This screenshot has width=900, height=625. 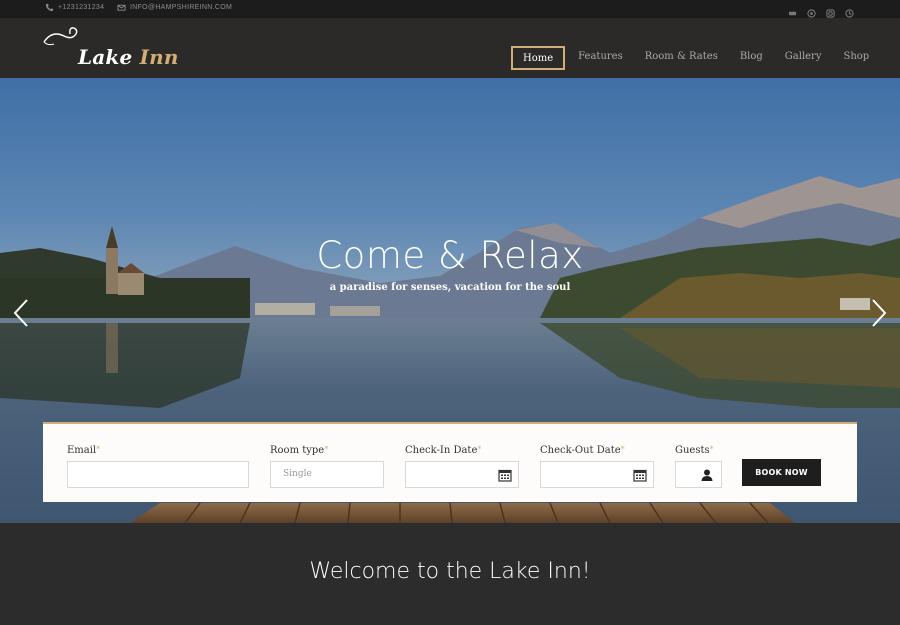 I want to click on guests-label-text: Guests, so click(x=692, y=450).